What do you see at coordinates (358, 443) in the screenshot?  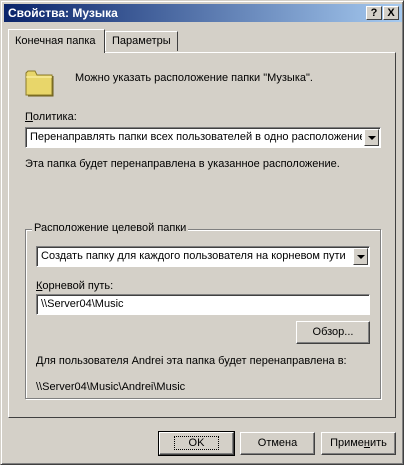 I see `apply-button: Применить` at bounding box center [358, 443].